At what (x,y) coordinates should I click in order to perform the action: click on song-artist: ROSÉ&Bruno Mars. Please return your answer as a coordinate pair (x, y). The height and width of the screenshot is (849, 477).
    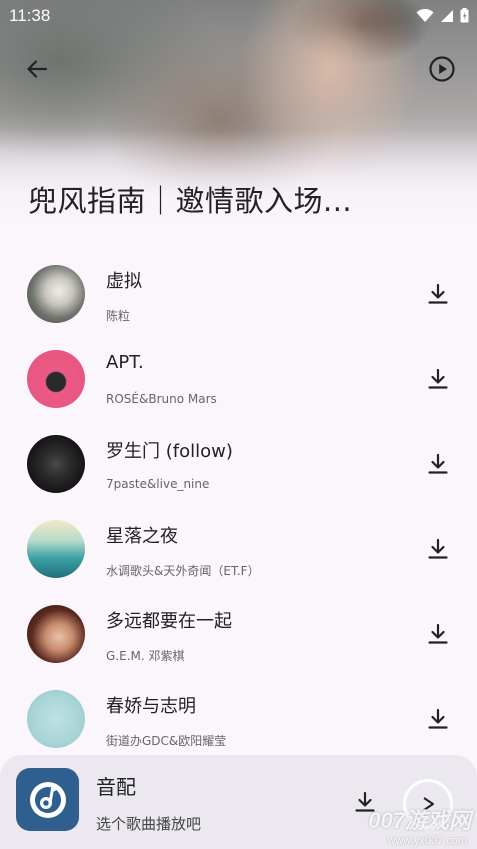
    Looking at the image, I should click on (161, 399).